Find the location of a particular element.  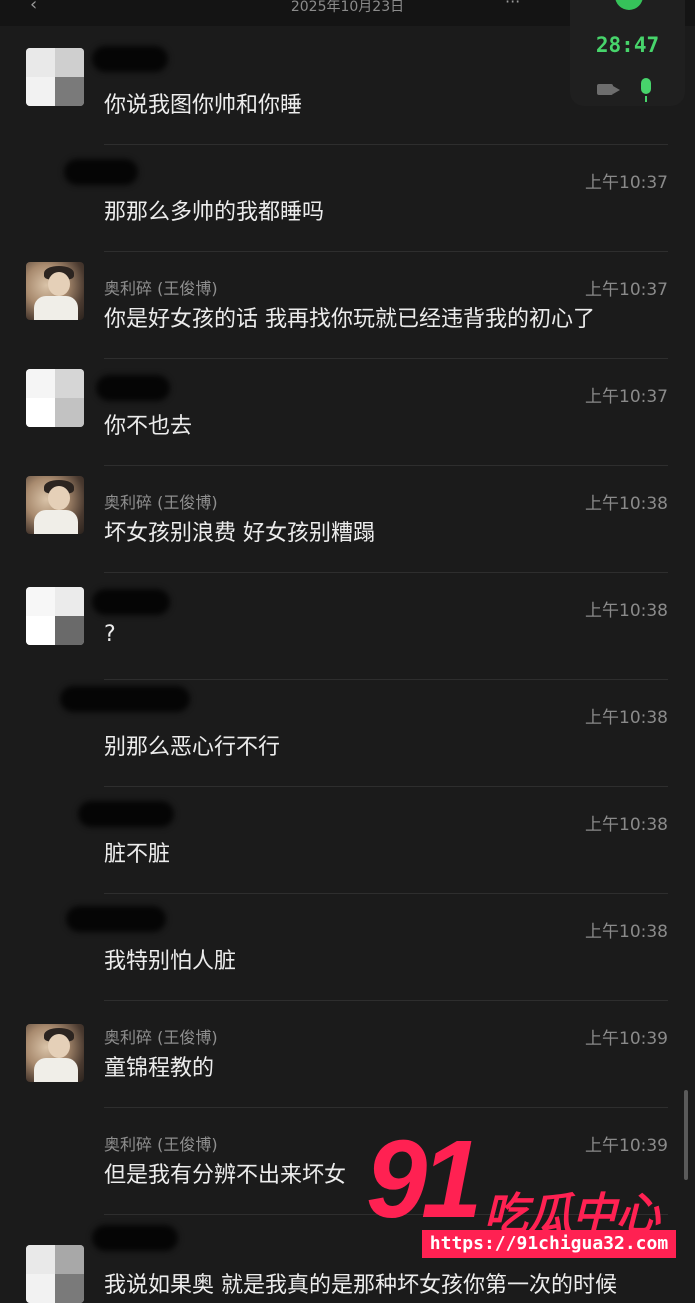

message-row: 奥利碎 (王俊博) 上午10:39 童锦程教的 is located at coordinates (347, 1054).